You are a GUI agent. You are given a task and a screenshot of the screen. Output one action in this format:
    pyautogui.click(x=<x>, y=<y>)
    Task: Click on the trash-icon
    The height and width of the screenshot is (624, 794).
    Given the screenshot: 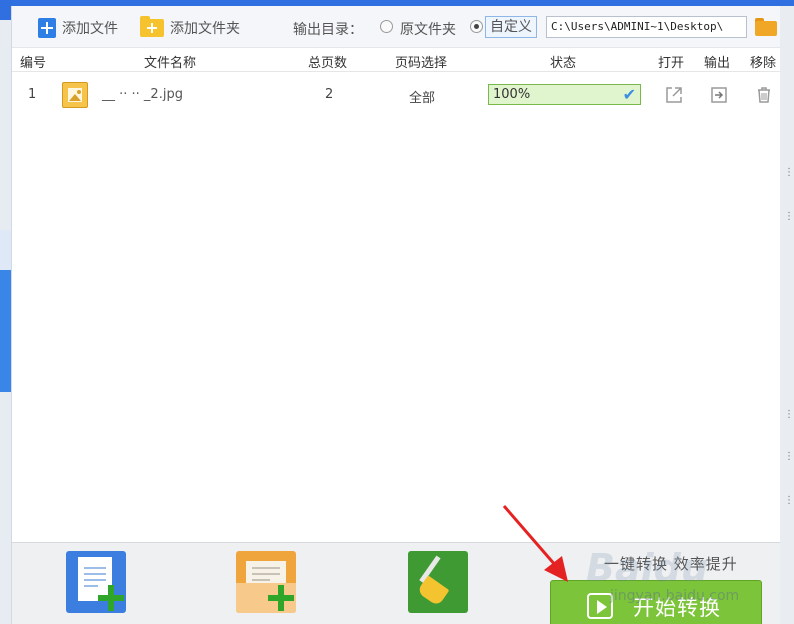 What is the action you would take?
    pyautogui.click(x=764, y=95)
    